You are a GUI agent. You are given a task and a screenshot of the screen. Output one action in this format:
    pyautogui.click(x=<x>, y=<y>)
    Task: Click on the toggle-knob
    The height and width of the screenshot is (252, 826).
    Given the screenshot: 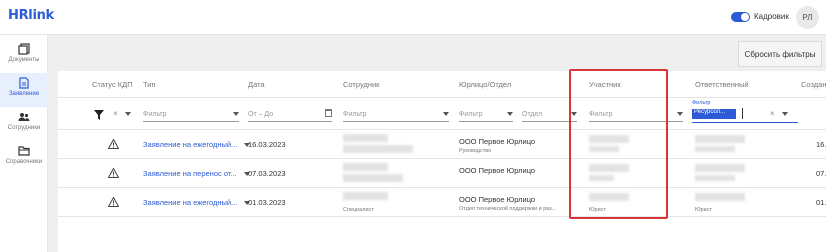 What is the action you would take?
    pyautogui.click(x=745, y=17)
    